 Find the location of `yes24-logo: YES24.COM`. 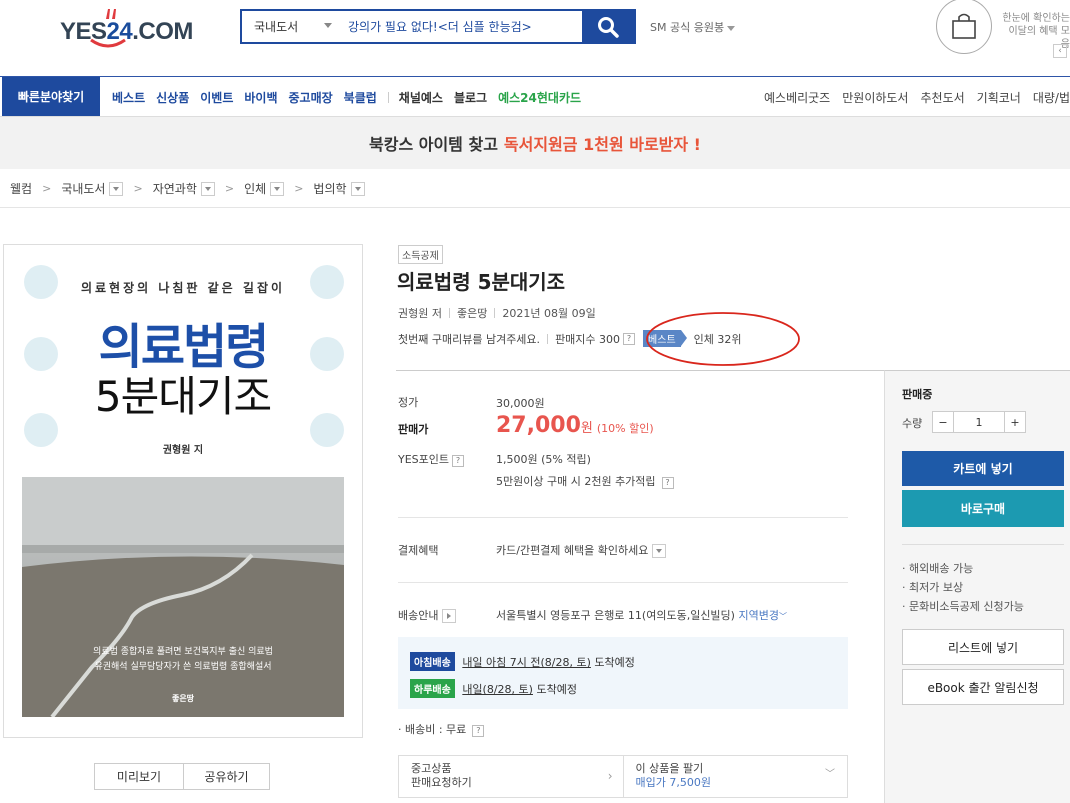

yes24-logo: YES24.COM is located at coordinates (125, 30).